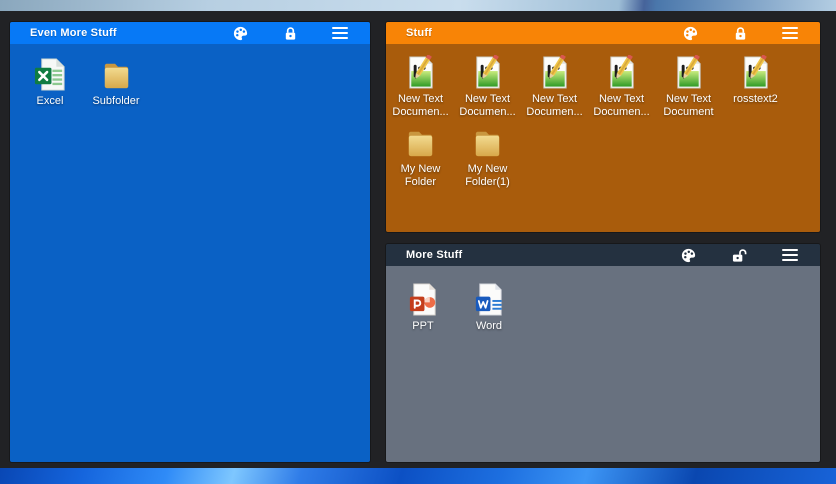  I want to click on fence-title: Stuff, so click(419, 33).